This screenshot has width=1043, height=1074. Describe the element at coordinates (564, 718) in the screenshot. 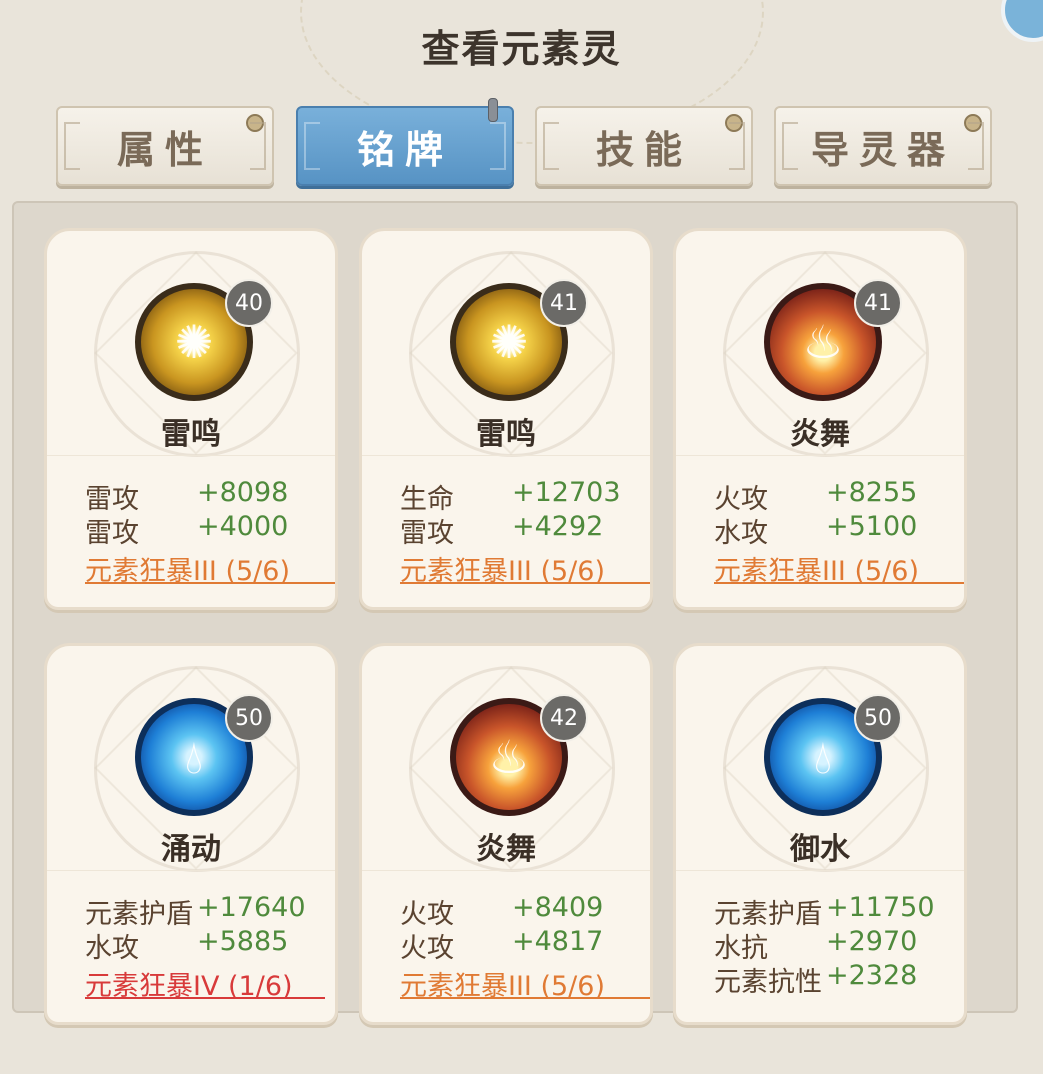

I see `level-badge: 42` at that location.